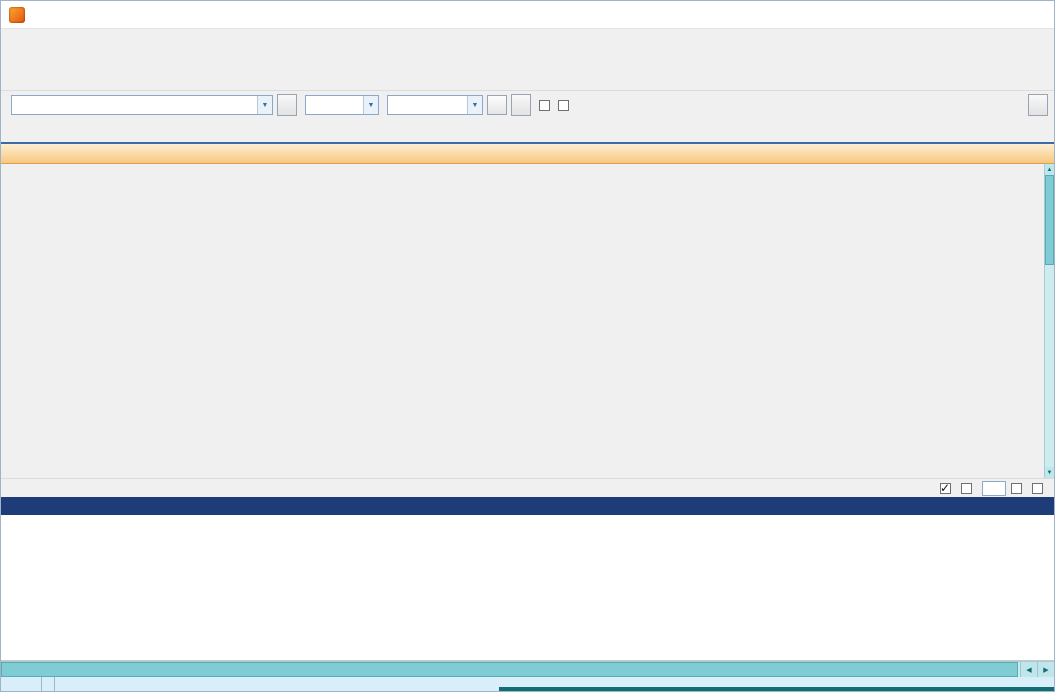 Image resolution: width=1055 pixels, height=692 pixels. Describe the element at coordinates (966, 488) in the screenshot. I see `preview-first-checkbox` at that location.